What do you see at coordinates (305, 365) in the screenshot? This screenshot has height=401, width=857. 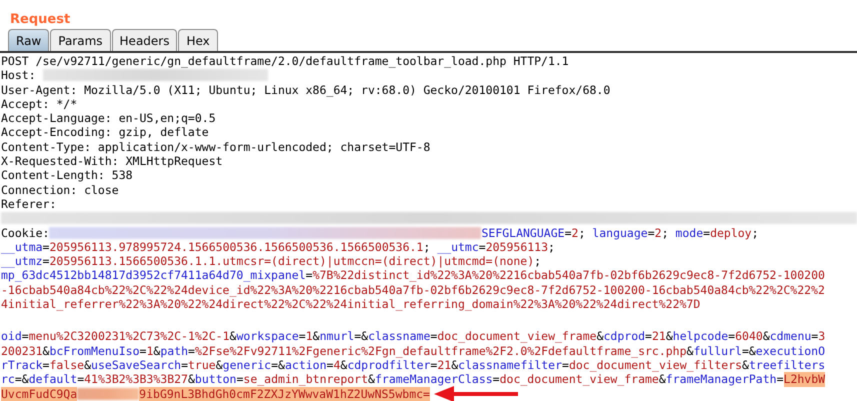 I see `param-name: action` at bounding box center [305, 365].